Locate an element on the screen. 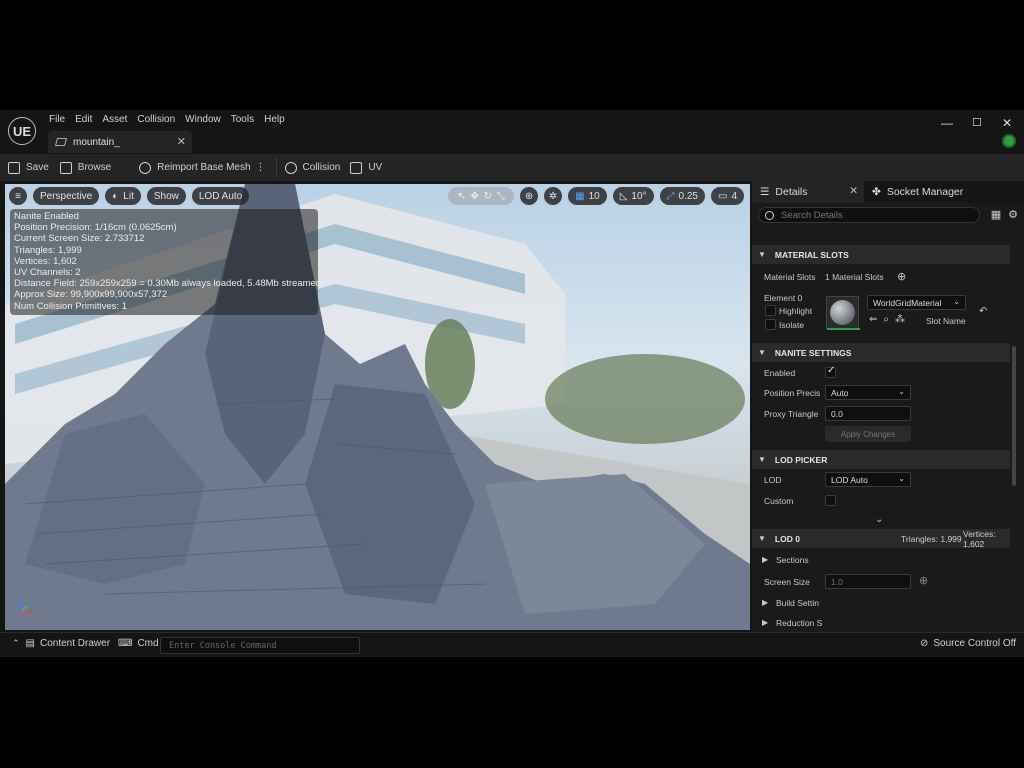 The image size is (1024, 768). build-settings-label: Build Settin is located at coordinates (797, 603).